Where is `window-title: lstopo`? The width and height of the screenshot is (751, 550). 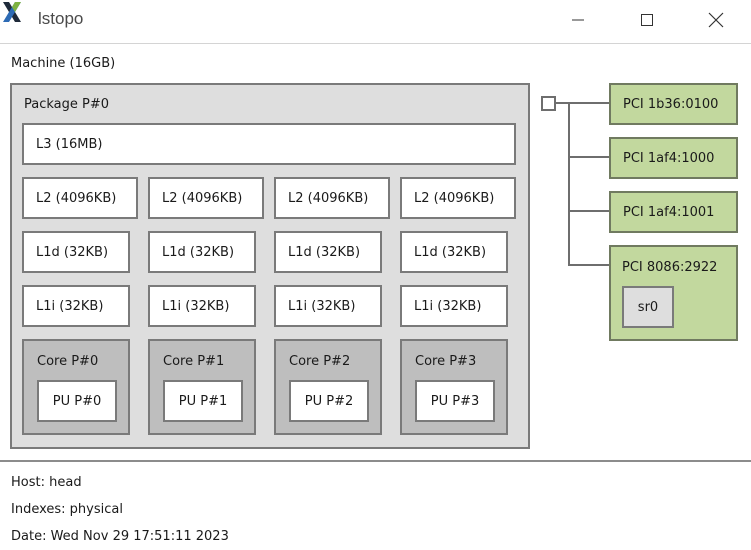
window-title: lstopo is located at coordinates (61, 18).